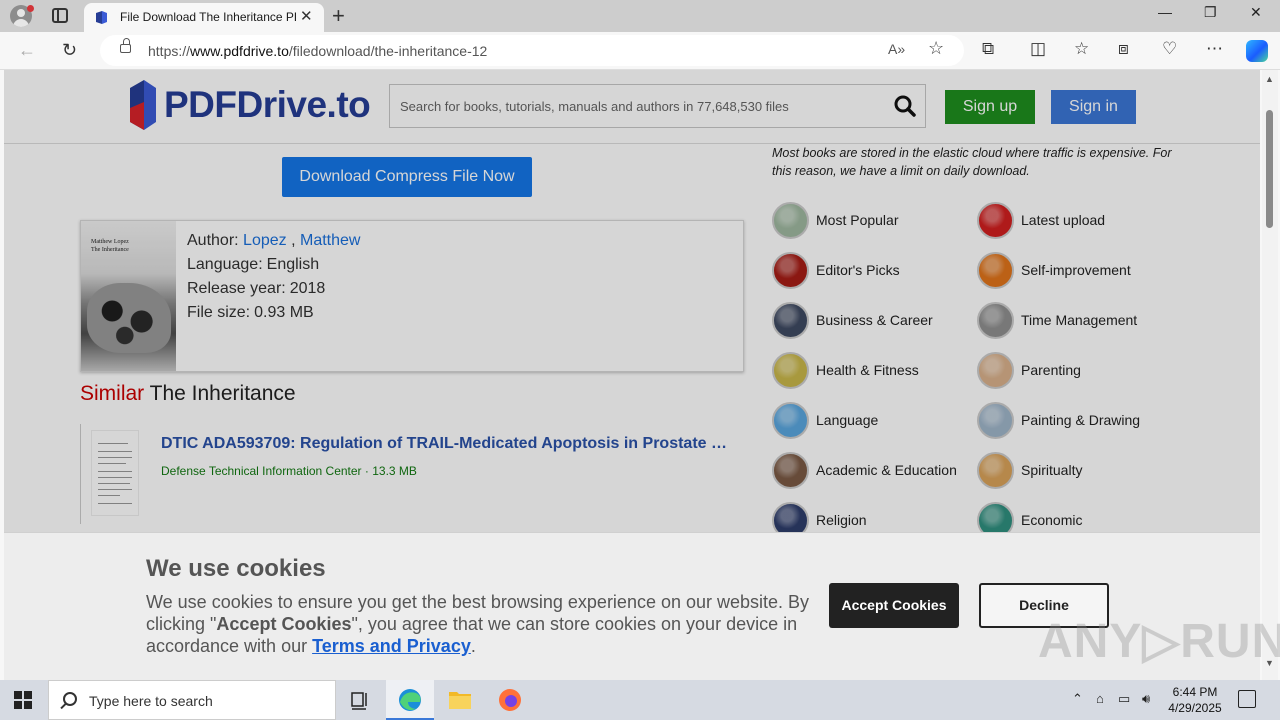  I want to click on back-icon: ←, so click(27, 50).